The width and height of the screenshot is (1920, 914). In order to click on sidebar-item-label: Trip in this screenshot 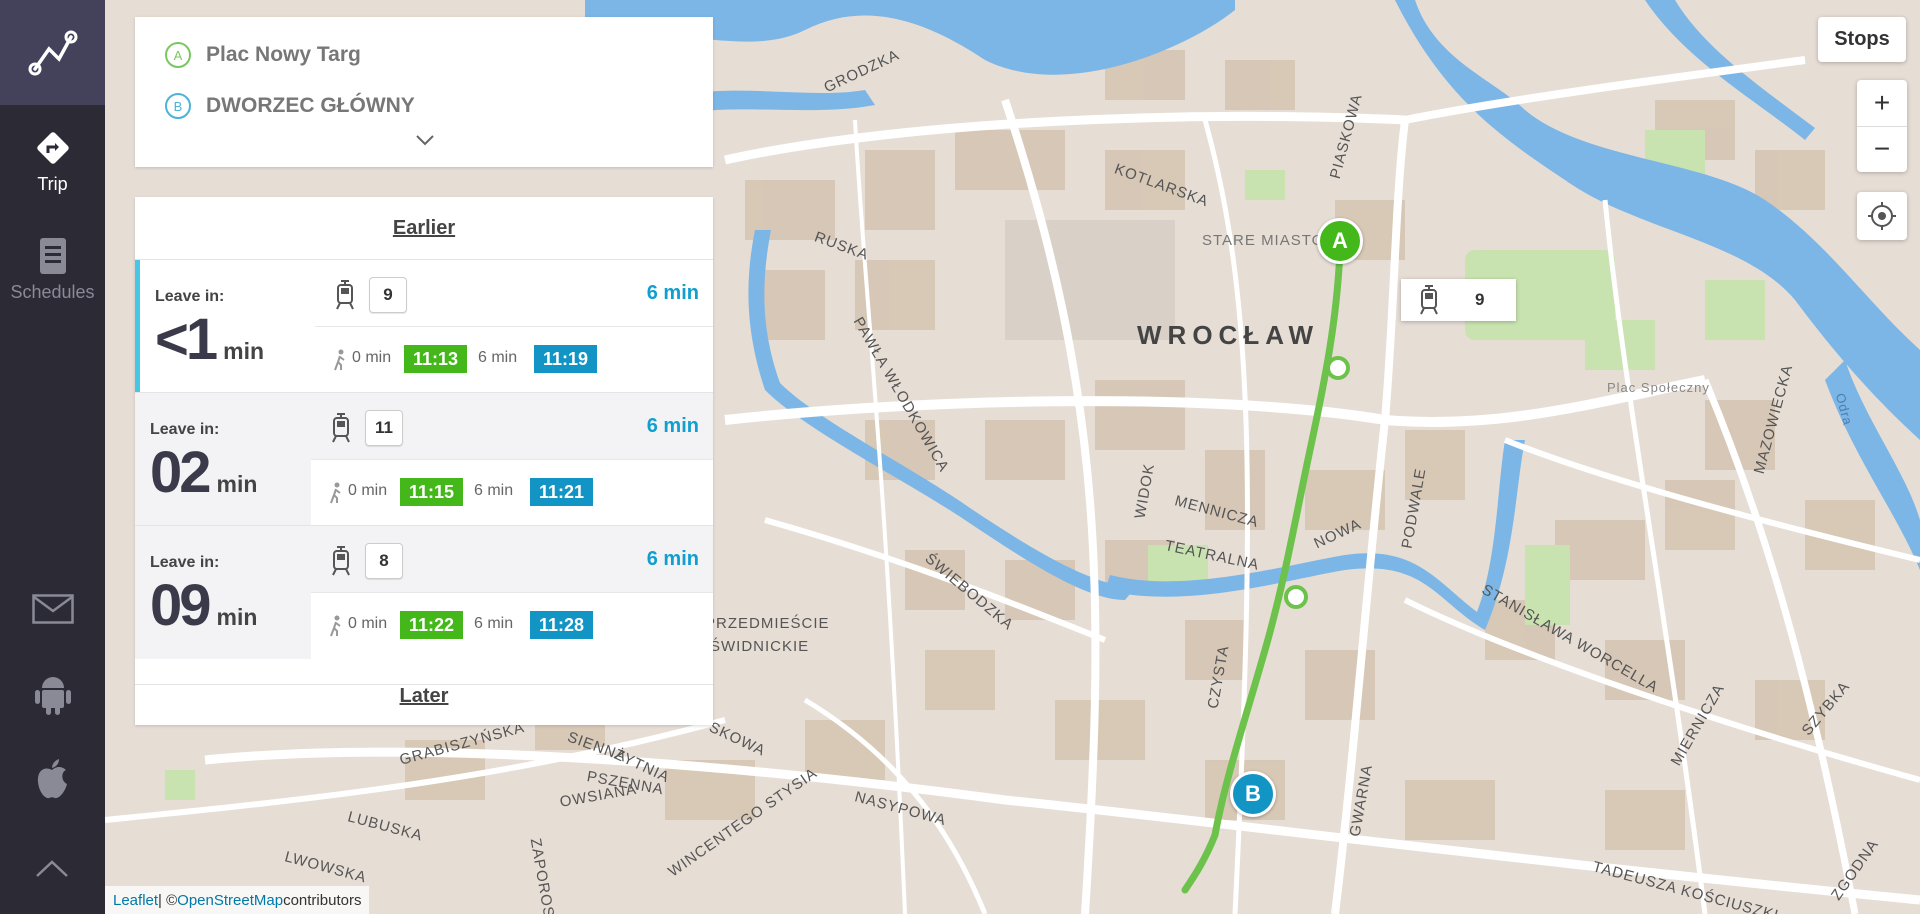, I will do `click(52, 184)`.